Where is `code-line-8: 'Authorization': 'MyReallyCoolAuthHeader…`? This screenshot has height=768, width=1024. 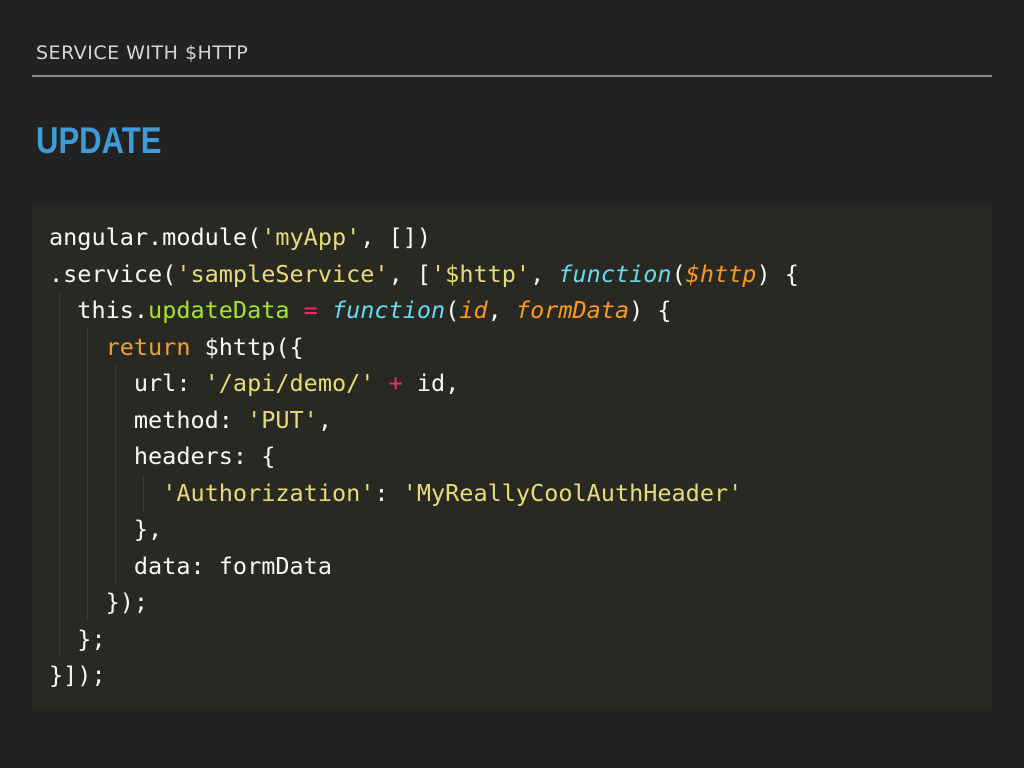 code-line-8: 'Authorization': 'MyReallyCoolAuthHeader… is located at coordinates (424, 492).